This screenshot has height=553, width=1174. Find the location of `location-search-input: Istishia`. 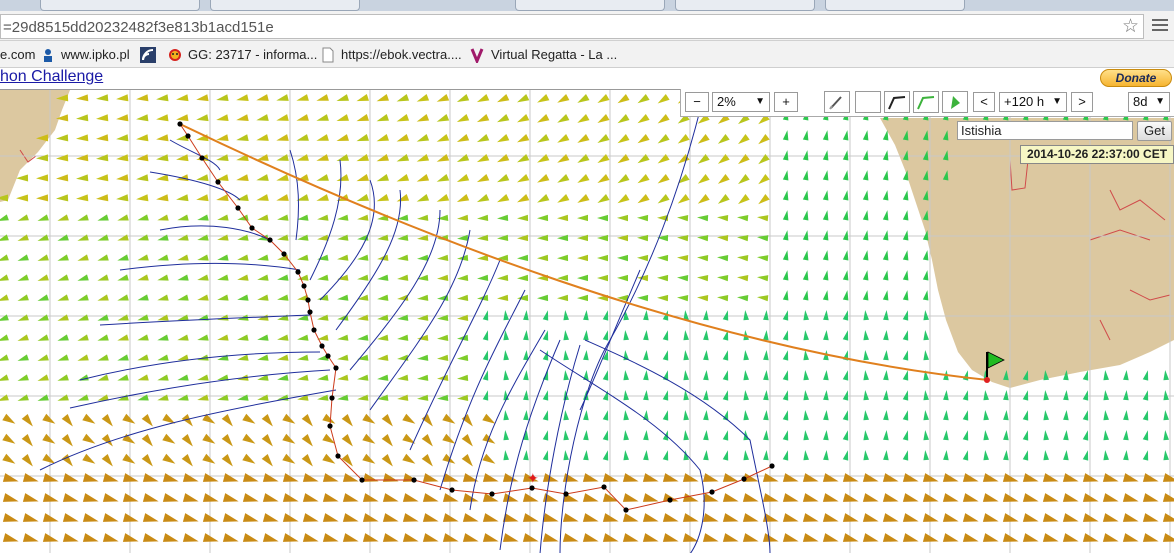

location-search-input: Istishia is located at coordinates (1045, 130).